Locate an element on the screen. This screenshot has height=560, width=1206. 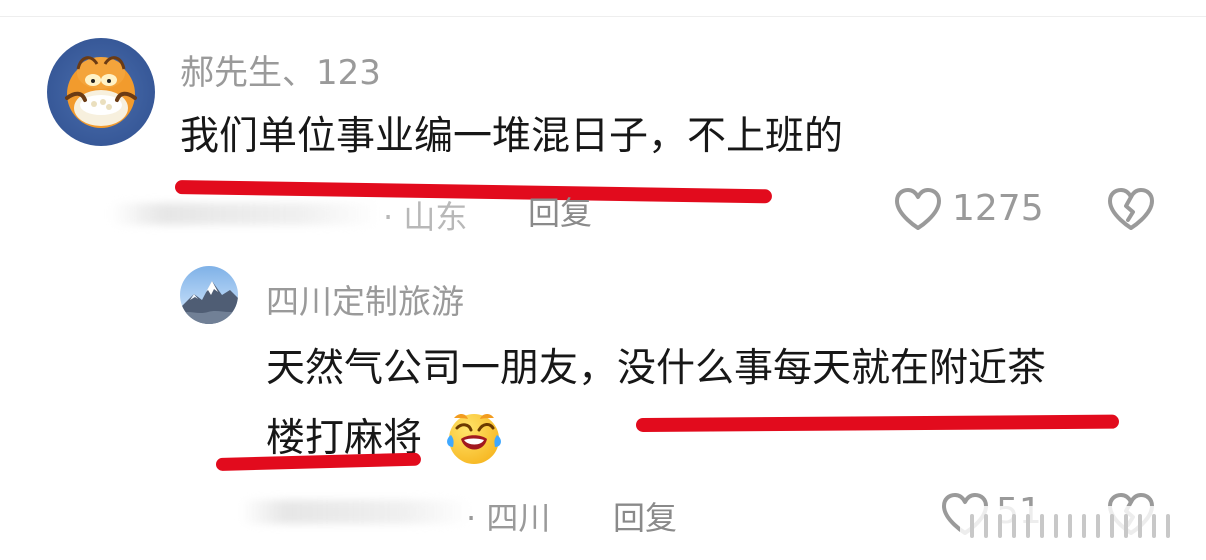
mountain-avatar-icon is located at coordinates (209, 295).